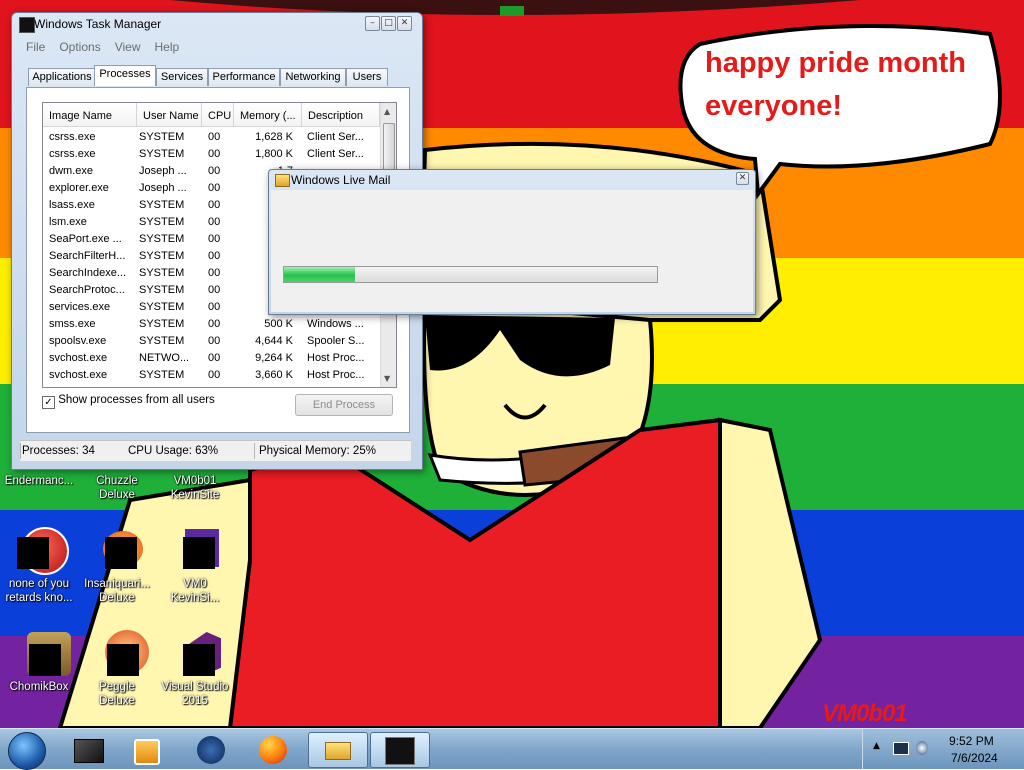  What do you see at coordinates (341, 115) in the screenshot?
I see `column-header-description: Description` at bounding box center [341, 115].